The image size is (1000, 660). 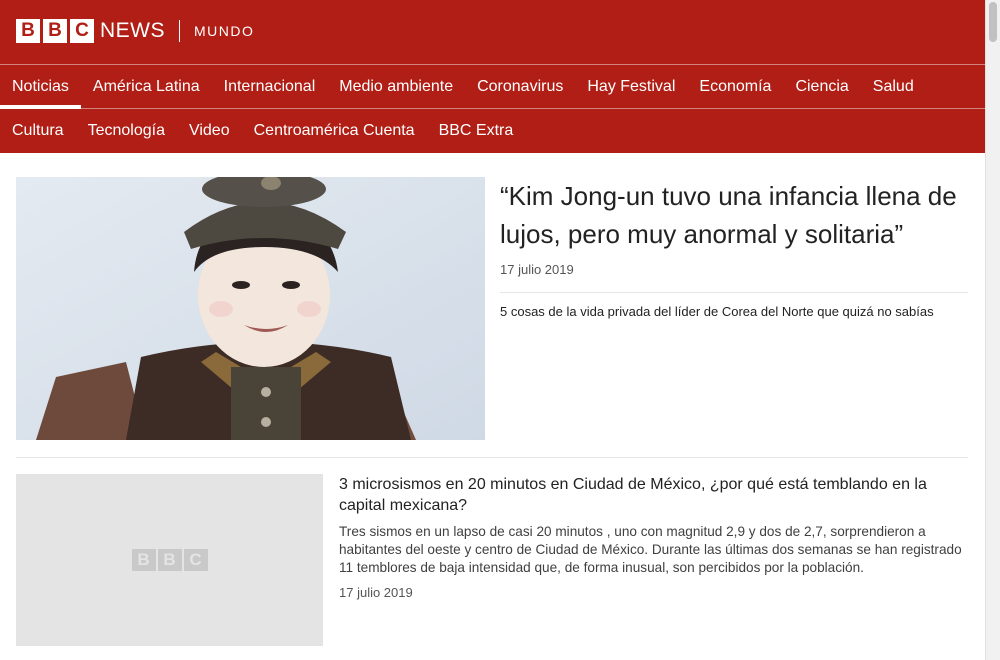 I want to click on divider, so click(x=734, y=292).